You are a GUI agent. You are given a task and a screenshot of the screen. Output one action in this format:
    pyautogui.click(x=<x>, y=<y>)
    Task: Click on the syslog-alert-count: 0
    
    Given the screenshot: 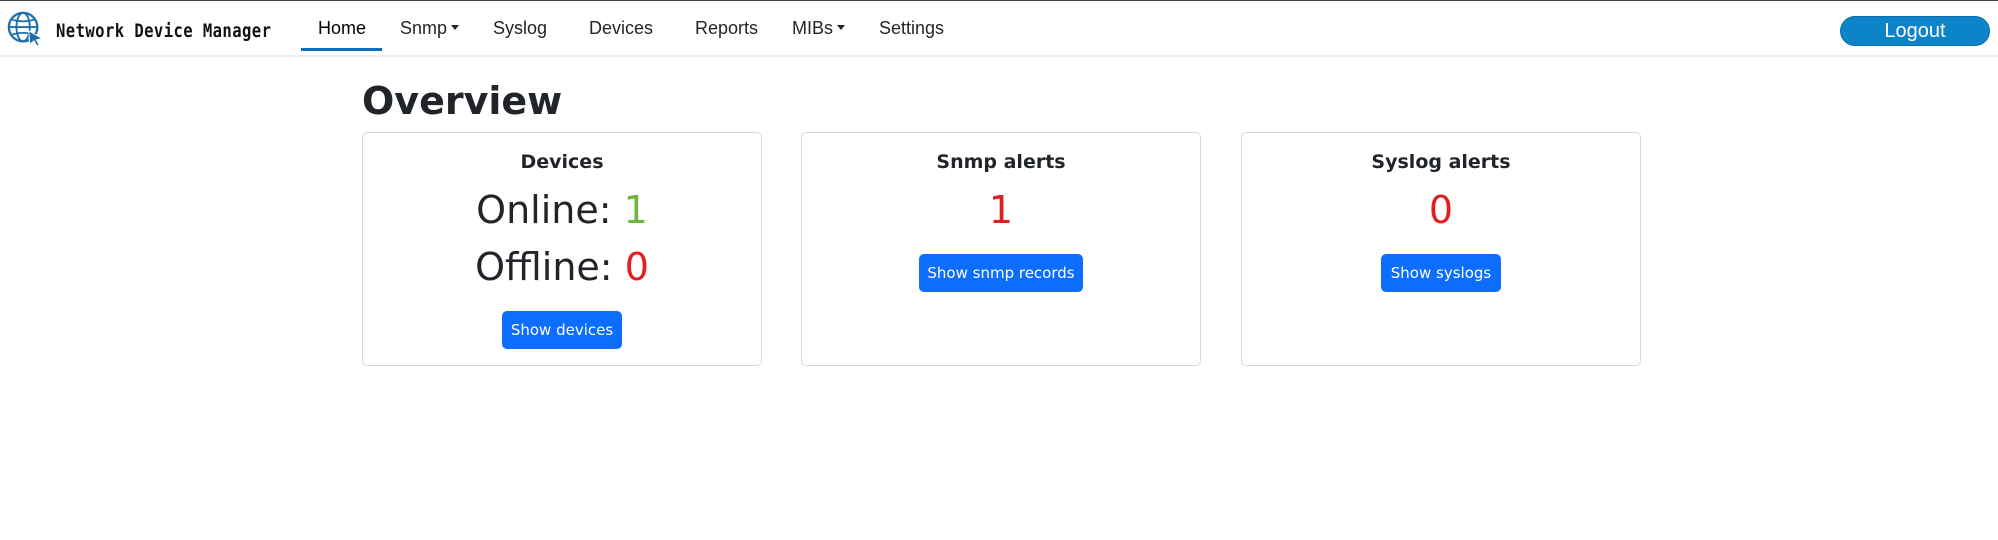 What is the action you would take?
    pyautogui.click(x=1441, y=210)
    